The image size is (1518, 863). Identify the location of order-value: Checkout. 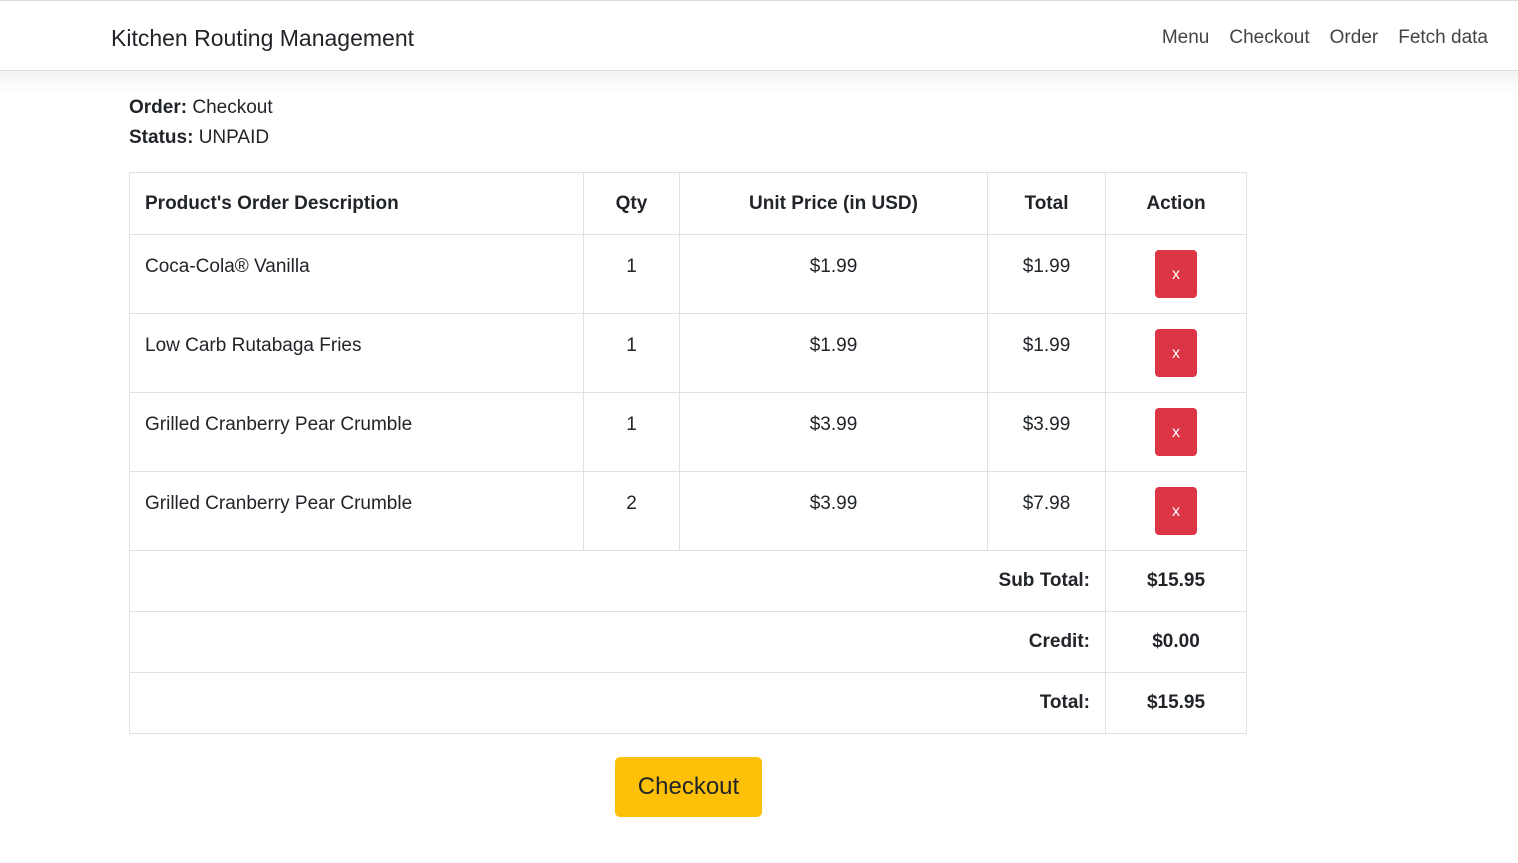
(232, 107).